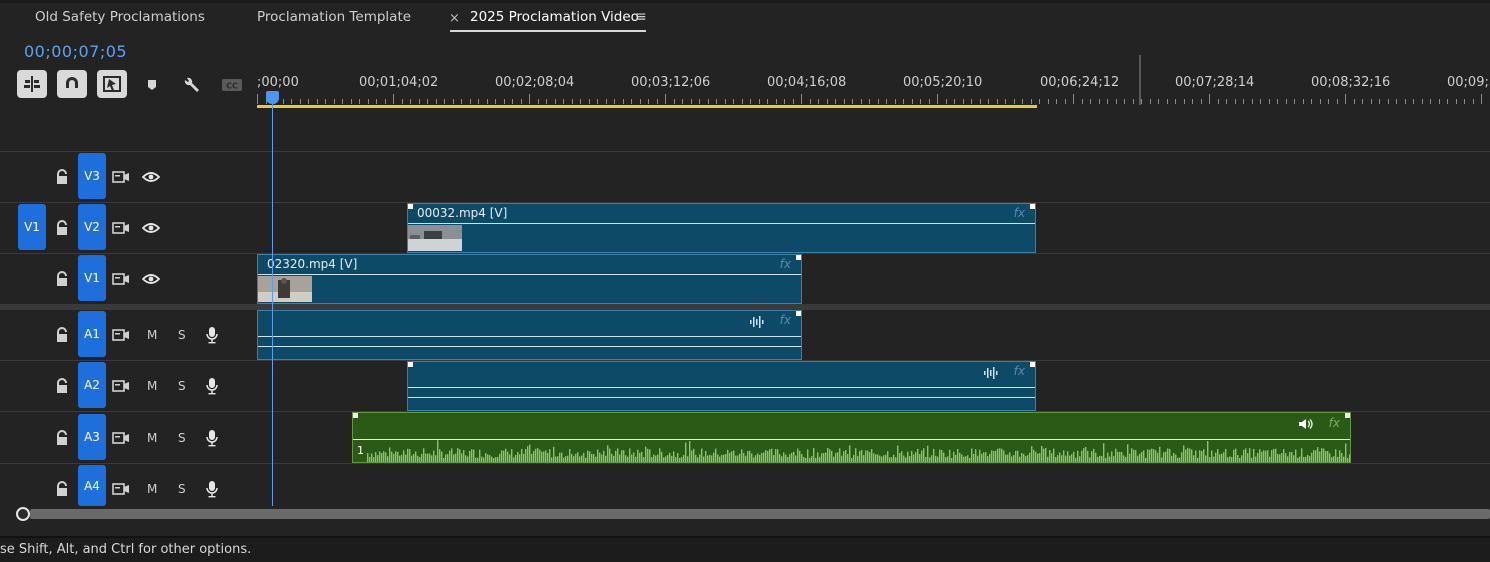 Image resolution: width=1490 pixels, height=562 pixels. Describe the element at coordinates (92, 437) in the screenshot. I see `track-target-a3: A3` at that location.